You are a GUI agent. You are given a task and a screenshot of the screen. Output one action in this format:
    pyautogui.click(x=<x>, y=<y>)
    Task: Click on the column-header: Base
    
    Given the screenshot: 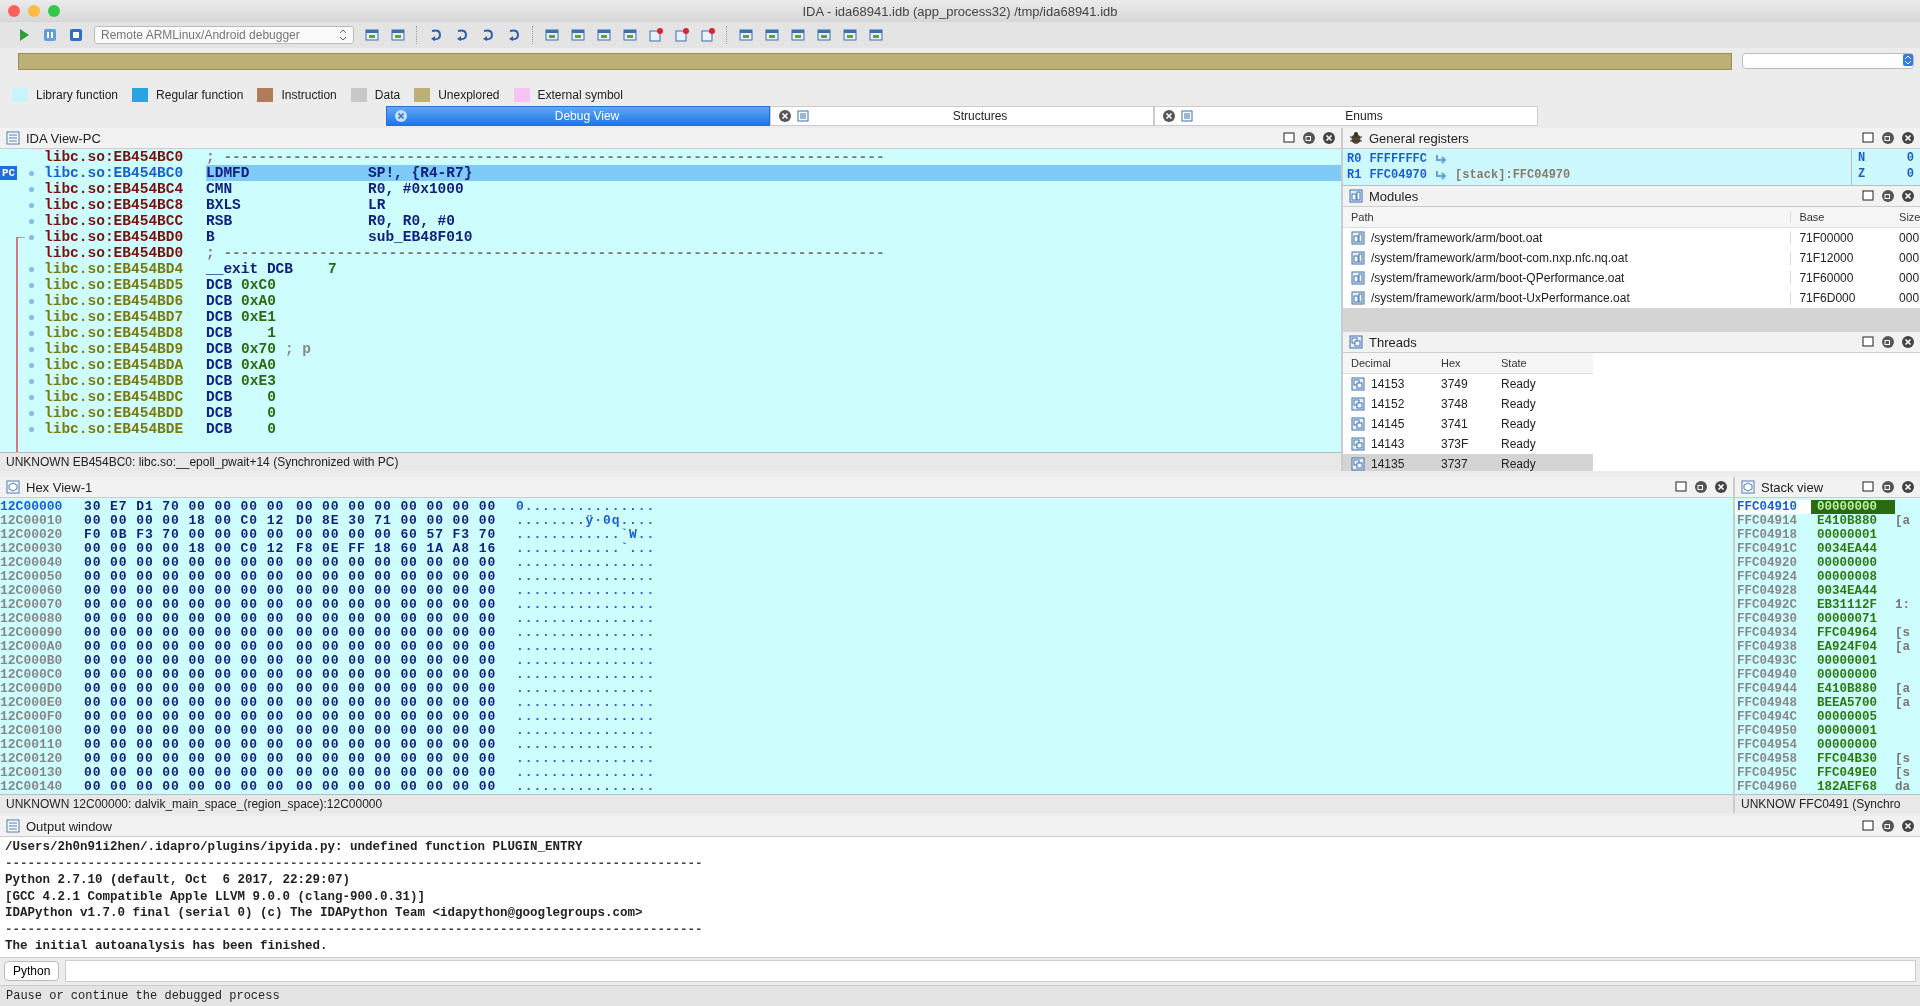 What is the action you would take?
    pyautogui.click(x=1841, y=217)
    